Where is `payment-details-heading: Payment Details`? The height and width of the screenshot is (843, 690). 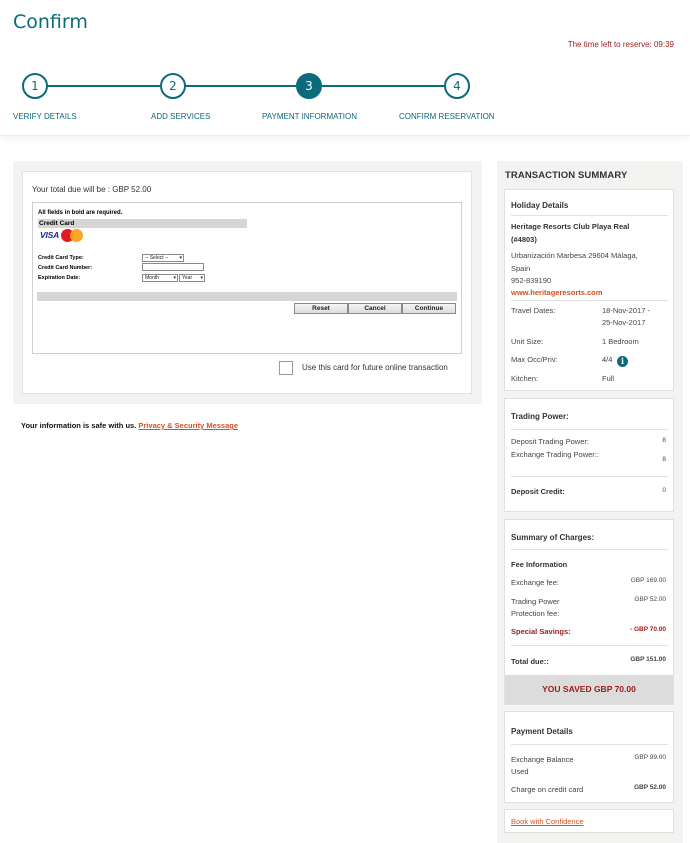
payment-details-heading: Payment Details is located at coordinates (542, 731).